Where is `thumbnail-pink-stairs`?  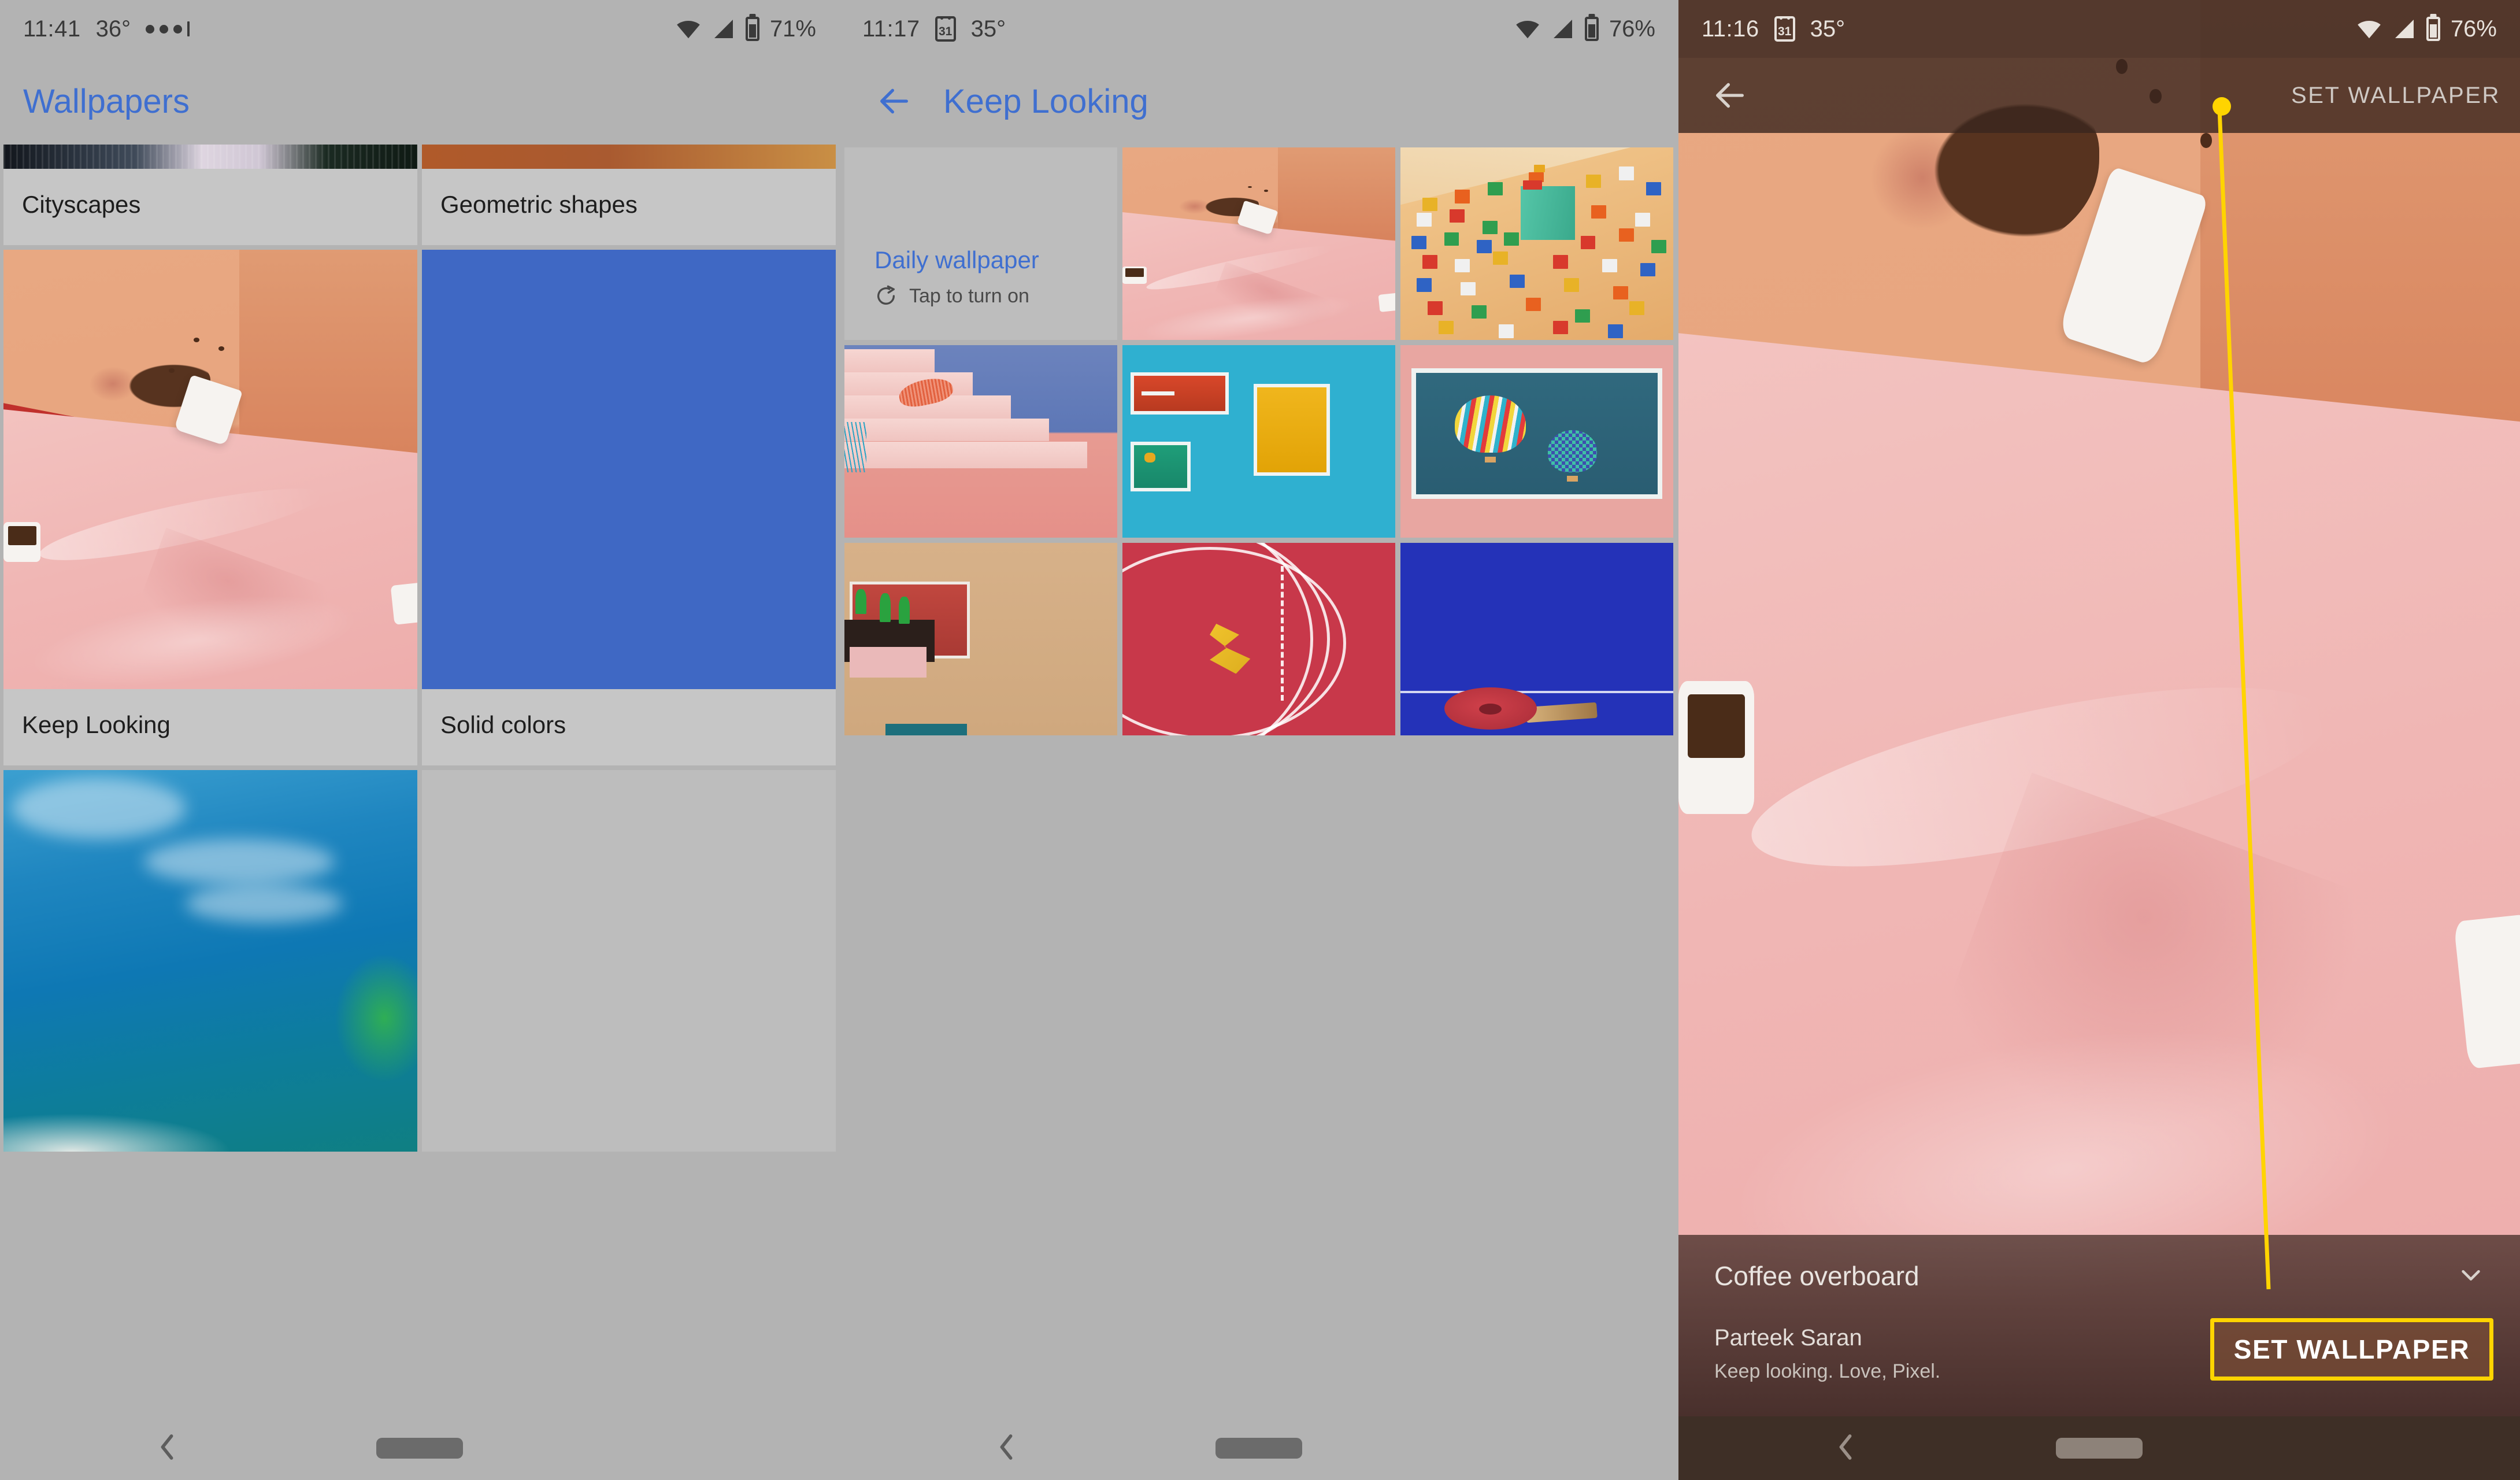
thumbnail-pink-stairs is located at coordinates (980, 442).